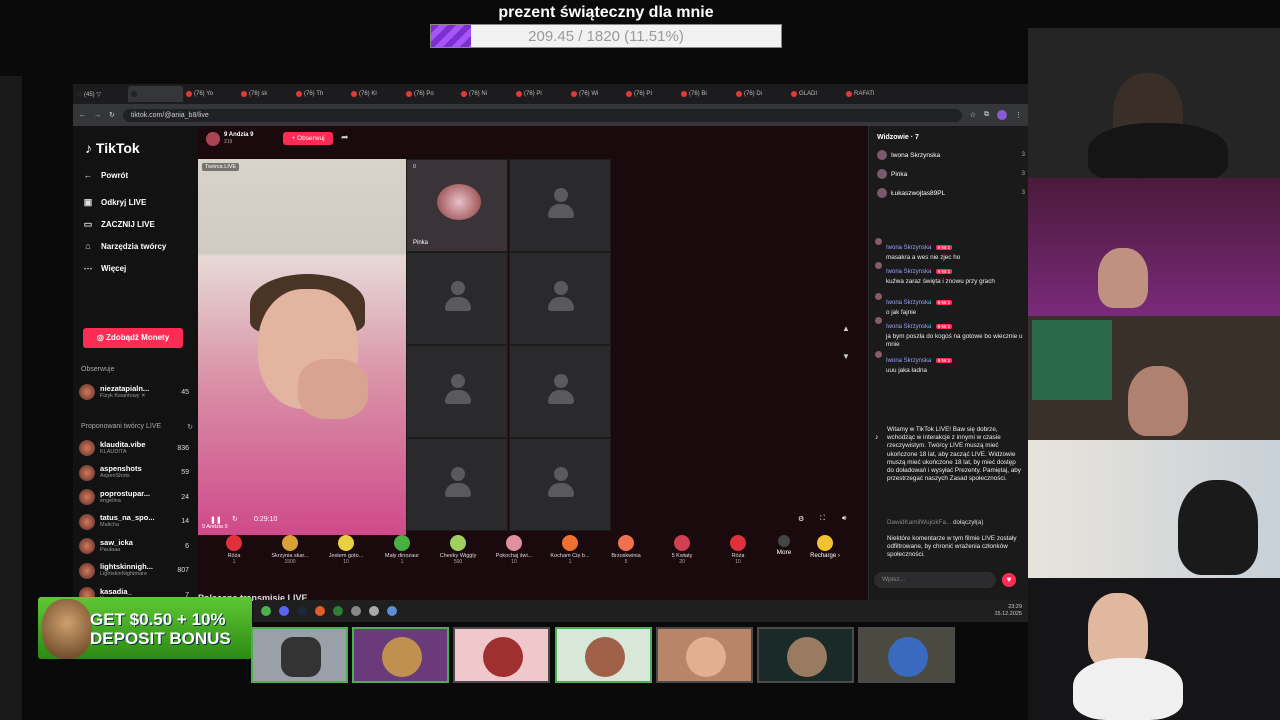 The height and width of the screenshot is (720, 1280). What do you see at coordinates (134, 546) in the screenshot?
I see `account-item: saw_icka Paulaaa 6` at bounding box center [134, 546].